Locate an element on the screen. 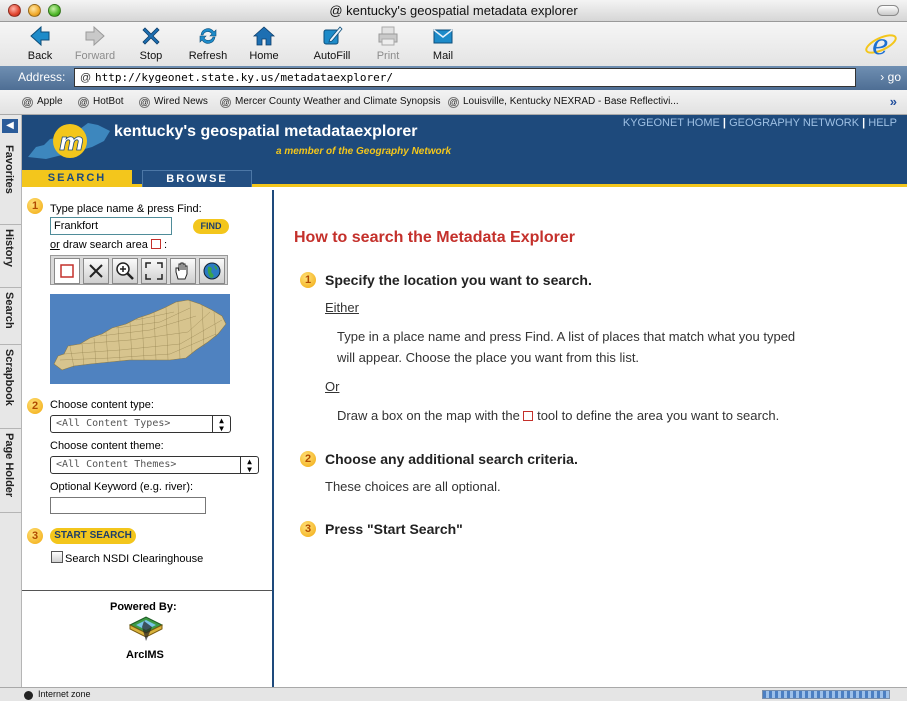  autofill-button: AutoFill is located at coordinates (332, 43).